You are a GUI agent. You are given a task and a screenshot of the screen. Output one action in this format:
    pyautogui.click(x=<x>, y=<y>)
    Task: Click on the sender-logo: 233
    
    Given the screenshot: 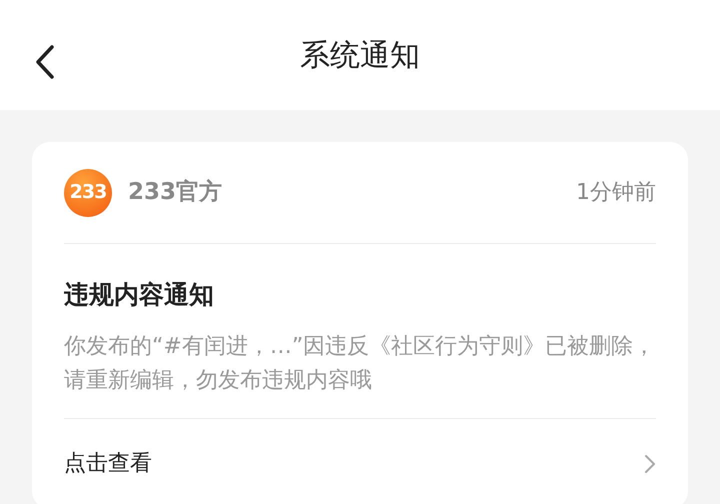 What is the action you would take?
    pyautogui.click(x=88, y=192)
    